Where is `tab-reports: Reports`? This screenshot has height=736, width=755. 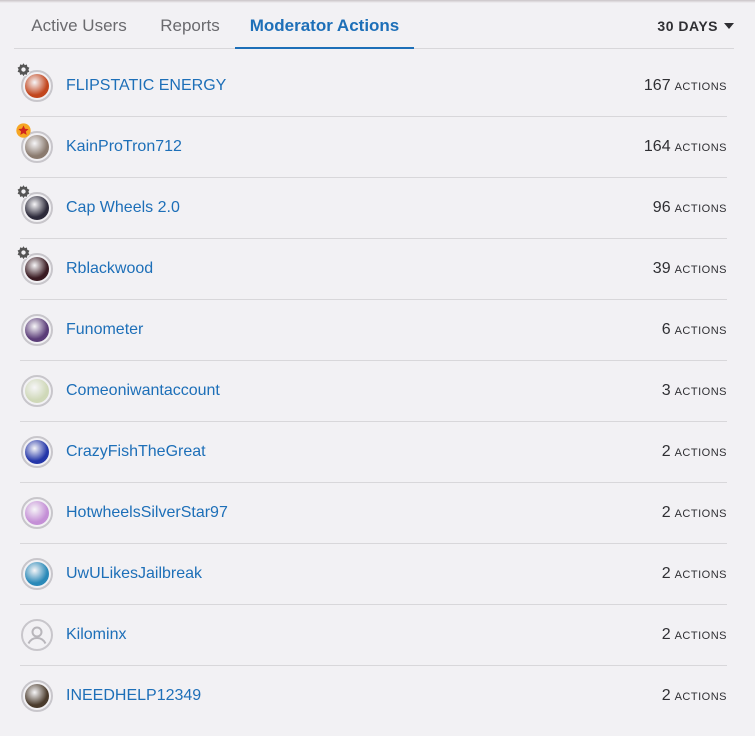 tab-reports: Reports is located at coordinates (190, 27).